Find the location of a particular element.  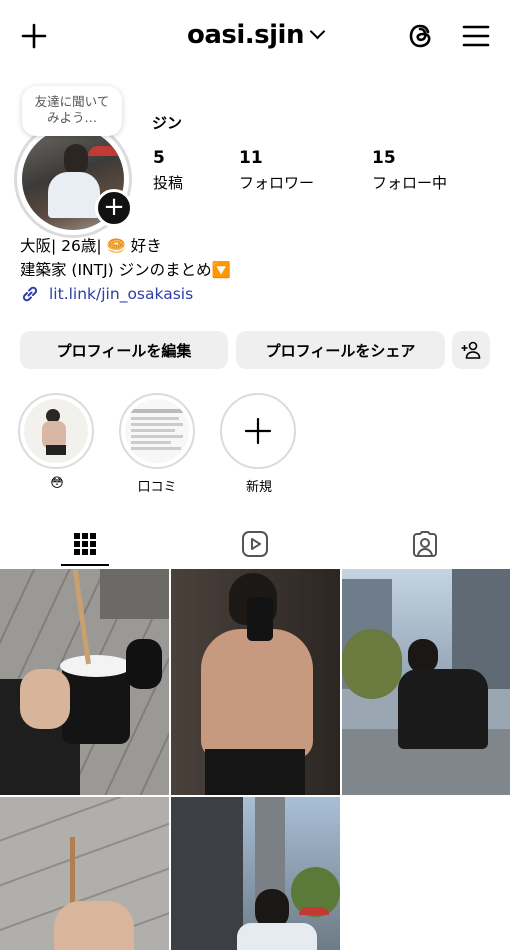

threads-button is located at coordinates (421, 36).